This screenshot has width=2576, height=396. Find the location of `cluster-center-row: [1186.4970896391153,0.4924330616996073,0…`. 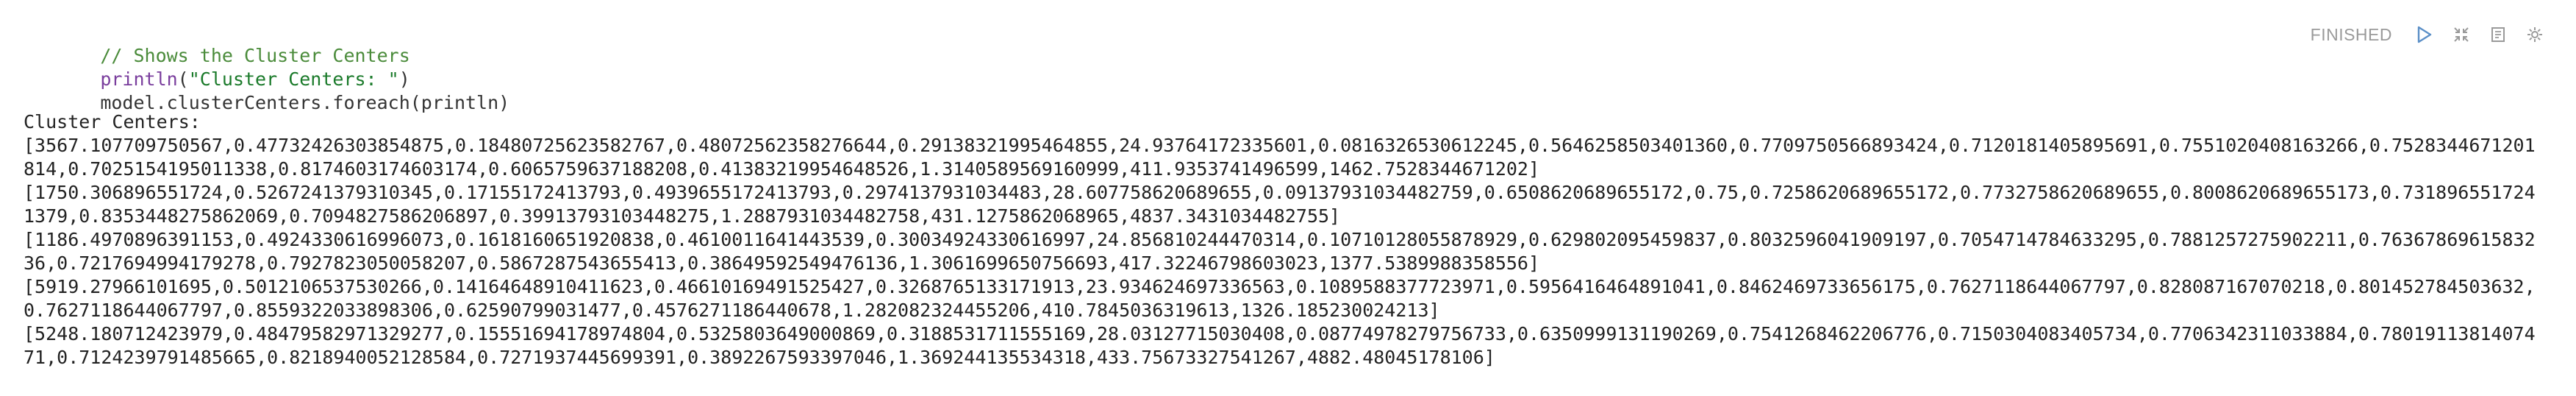

cluster-center-row: [1186.4970896391153,0.4924330616996073,0… is located at coordinates (1280, 251).